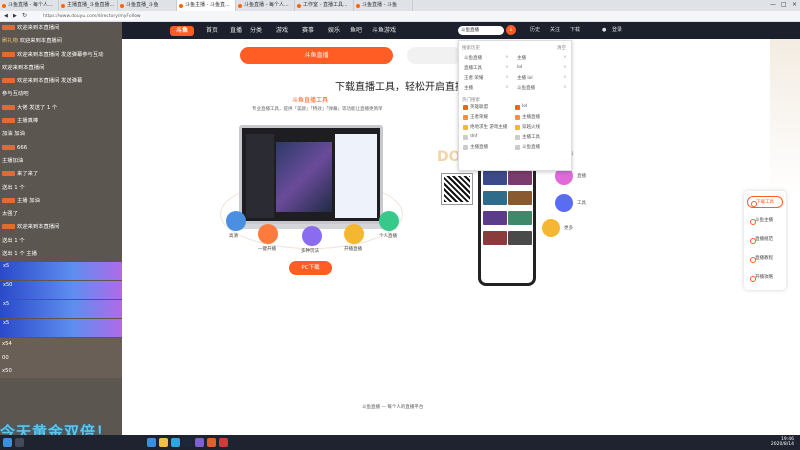 The height and width of the screenshot is (450, 800). Describe the element at coordinates (61, 148) in the screenshot. I see `chat-message: 666` at that location.